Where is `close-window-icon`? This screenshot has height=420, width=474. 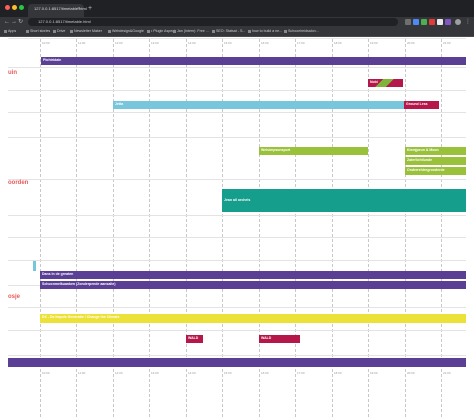
close-window-icon is located at coordinates (7, 7).